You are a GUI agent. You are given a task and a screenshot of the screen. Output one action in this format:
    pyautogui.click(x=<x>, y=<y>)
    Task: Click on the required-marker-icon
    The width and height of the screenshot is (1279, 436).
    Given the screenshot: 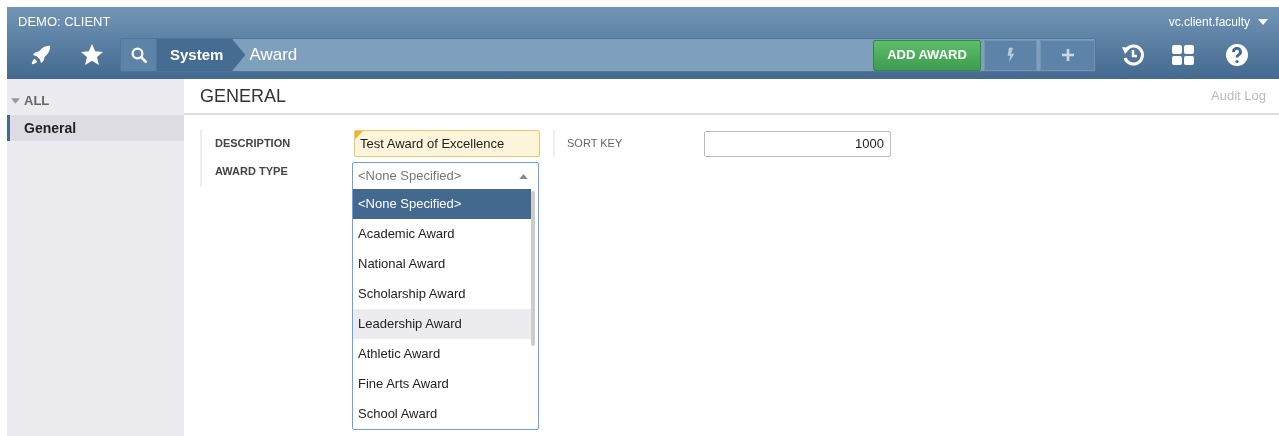 What is the action you would take?
    pyautogui.click(x=359, y=135)
    